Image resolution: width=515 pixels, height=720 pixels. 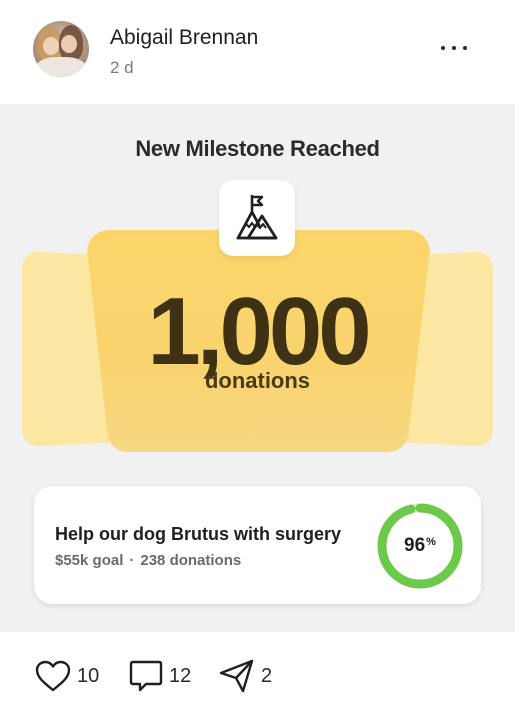 I want to click on fundraiser-donations: 238 donations, so click(x=191, y=560).